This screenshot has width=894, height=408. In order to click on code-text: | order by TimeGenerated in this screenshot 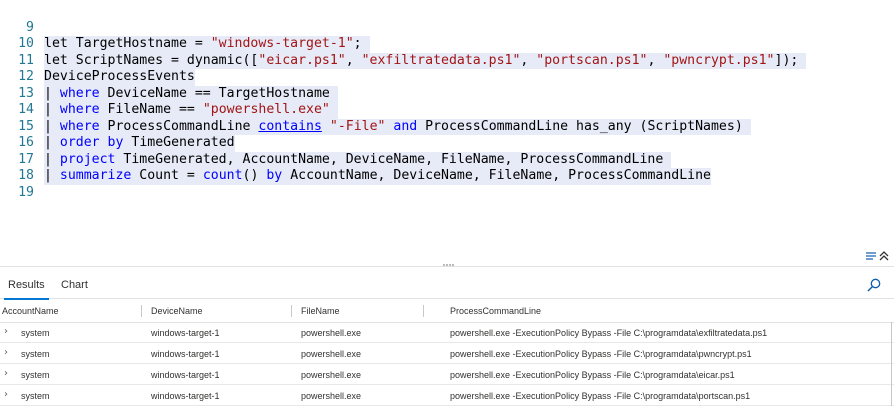, I will do `click(139, 143)`.